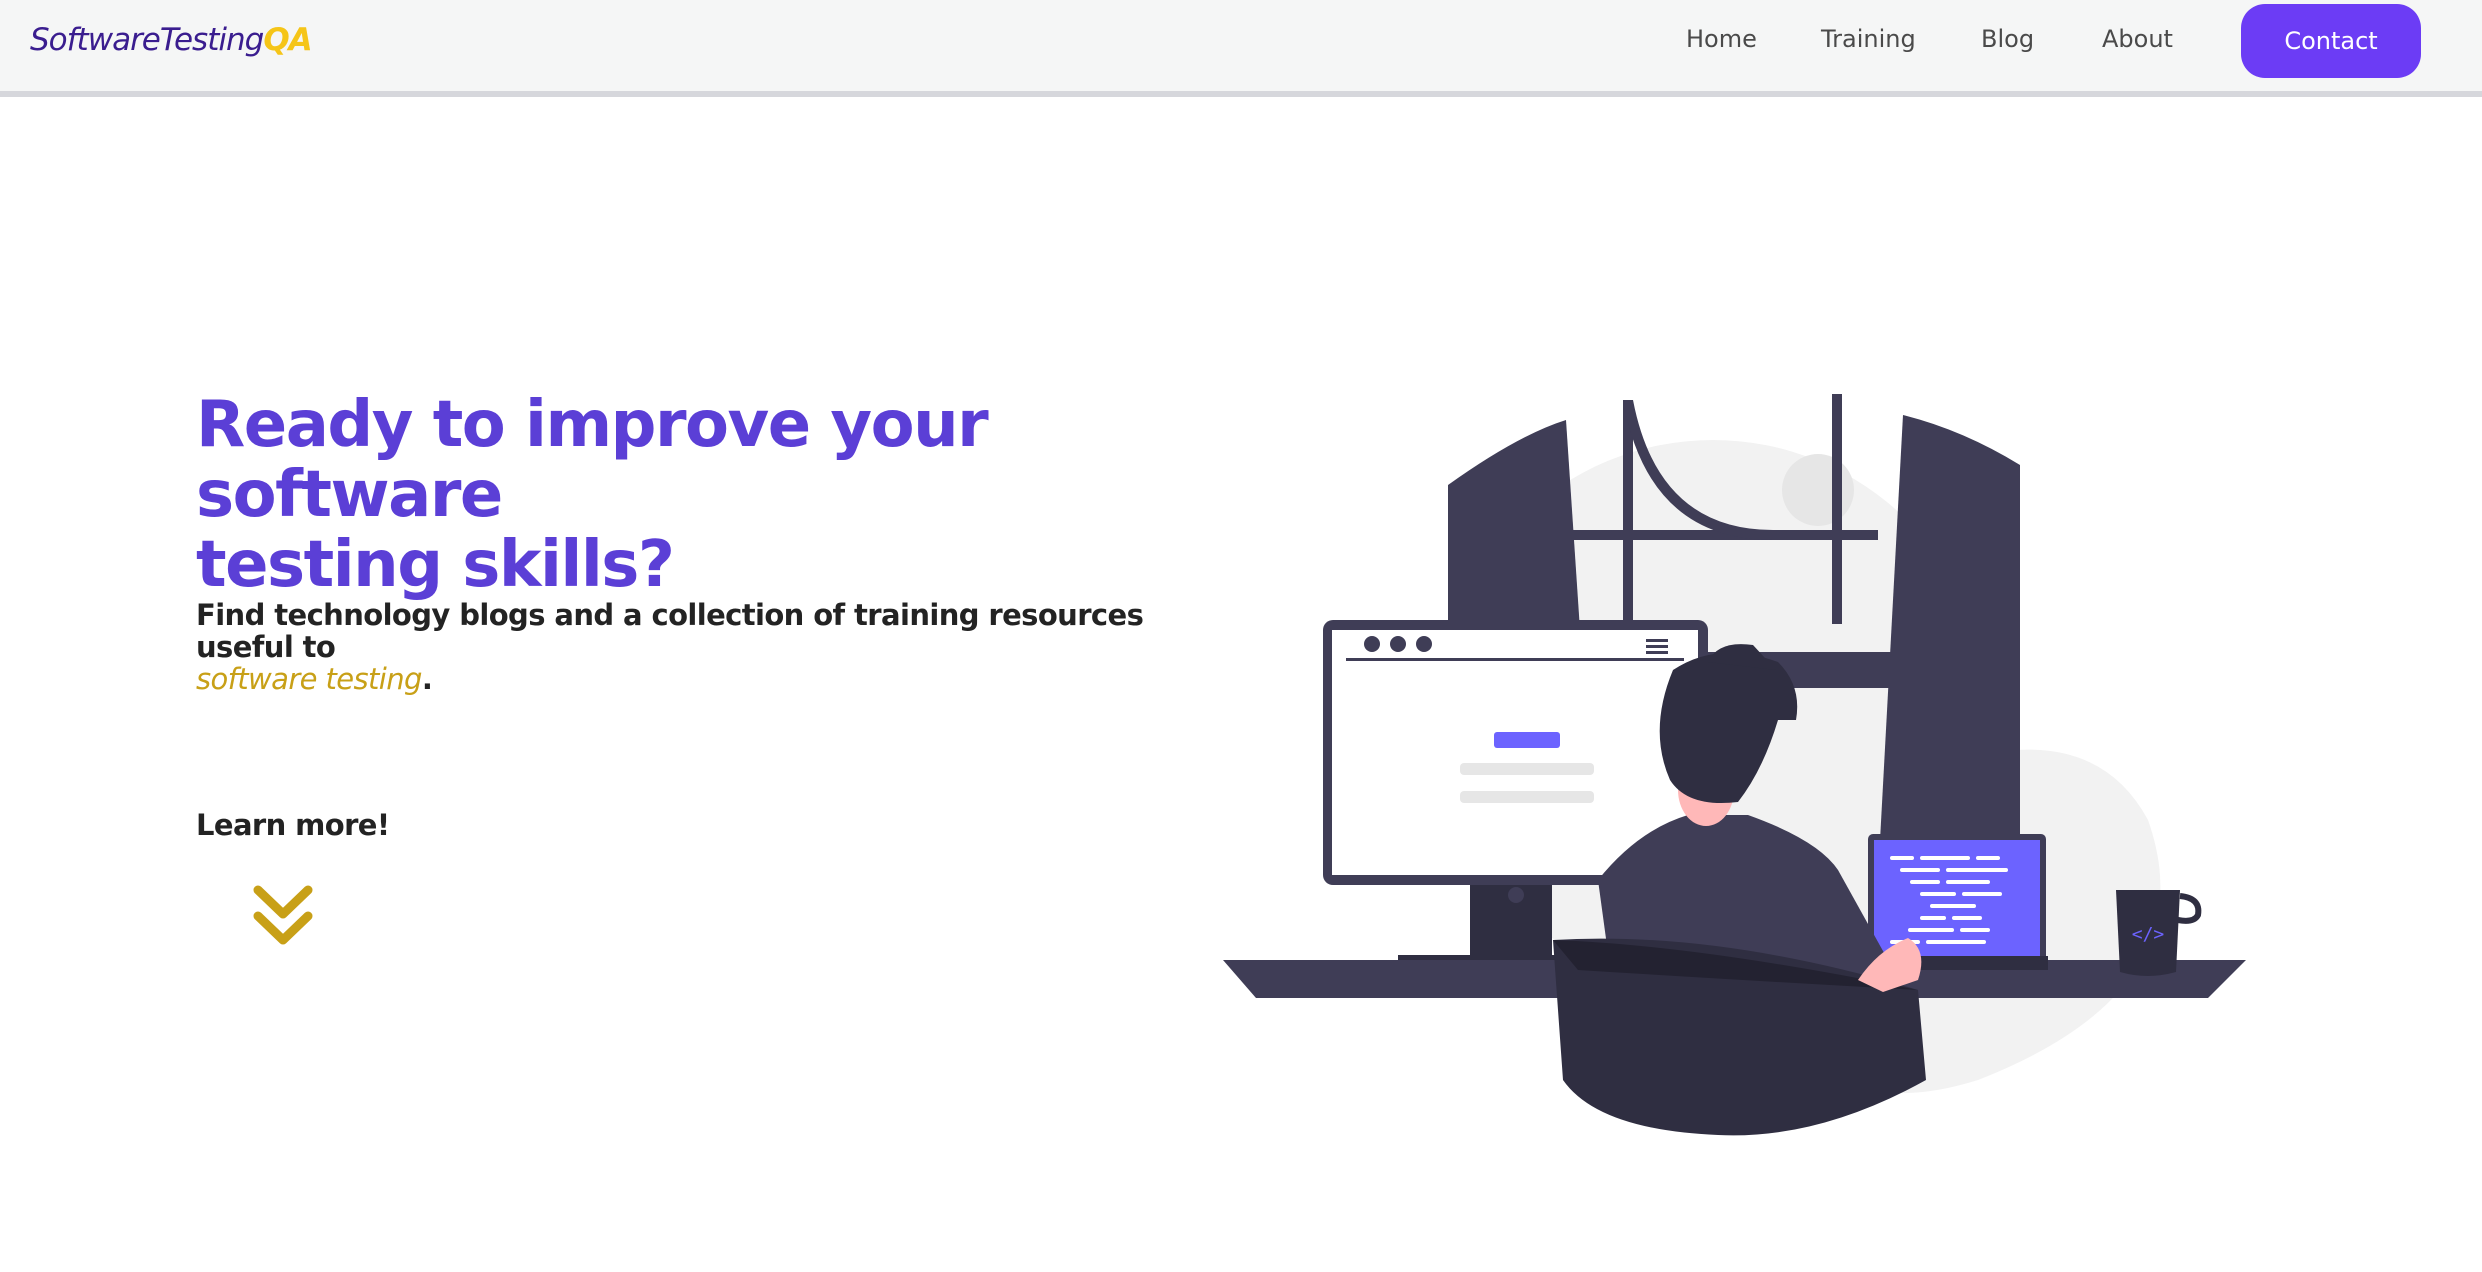  What do you see at coordinates (287, 40) in the screenshot?
I see `logo-accent-text: QA` at bounding box center [287, 40].